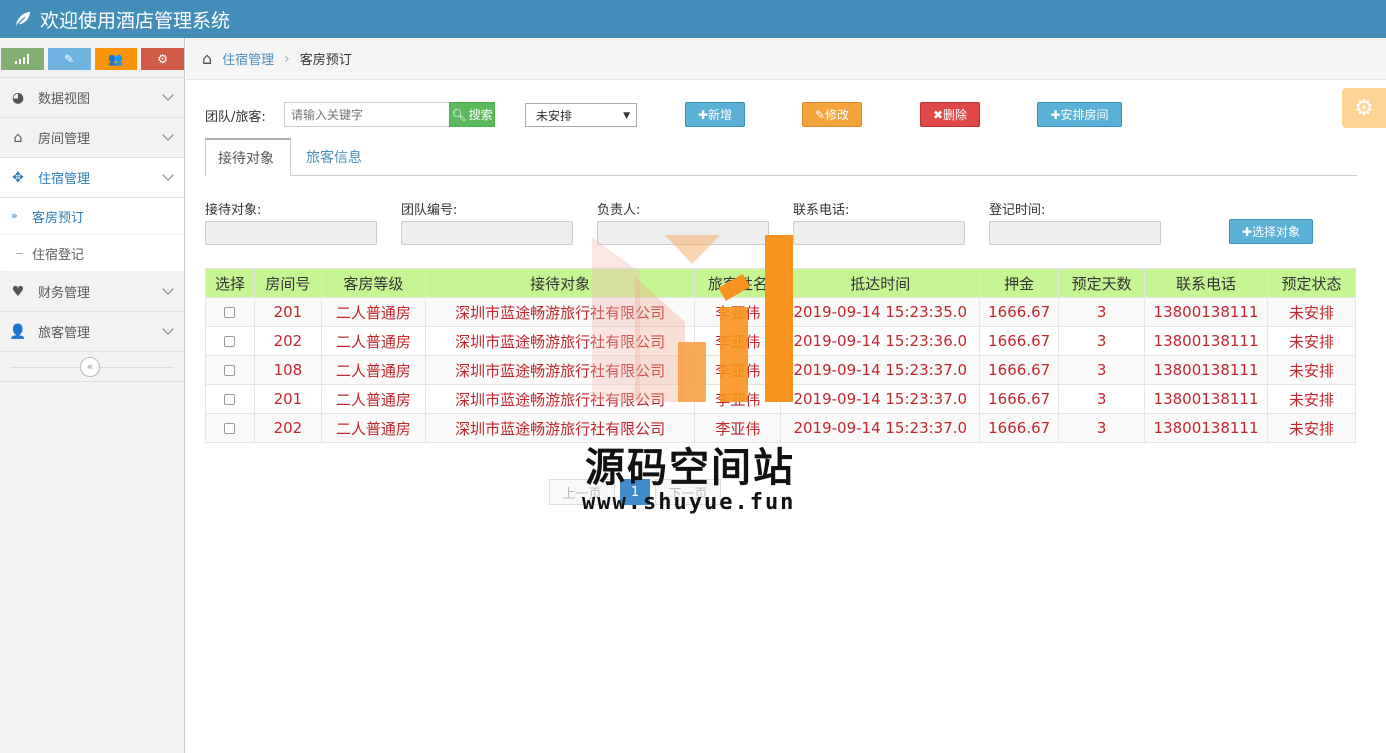  Describe the element at coordinates (880, 312) in the screenshot. I see `table-cell: 2019-09-14 15:23:35.0` at that location.